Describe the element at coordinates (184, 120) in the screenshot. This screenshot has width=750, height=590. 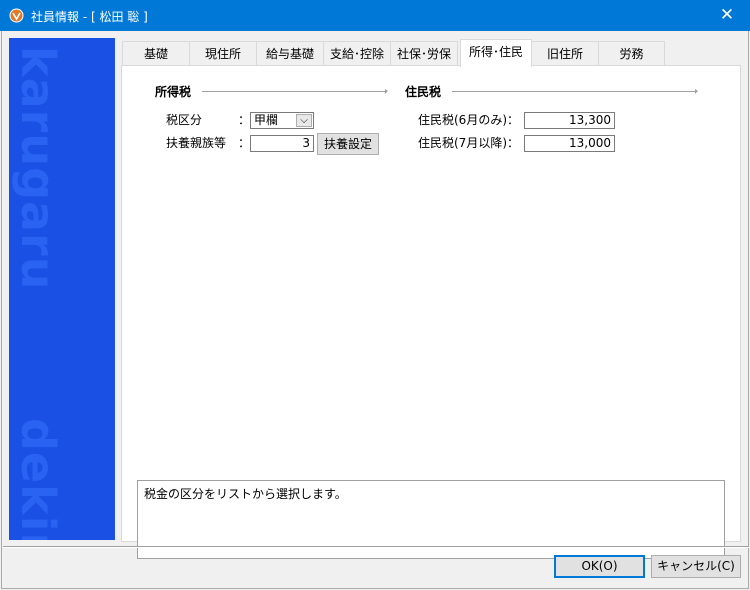
I see `tax-class-label: 税区分` at that location.